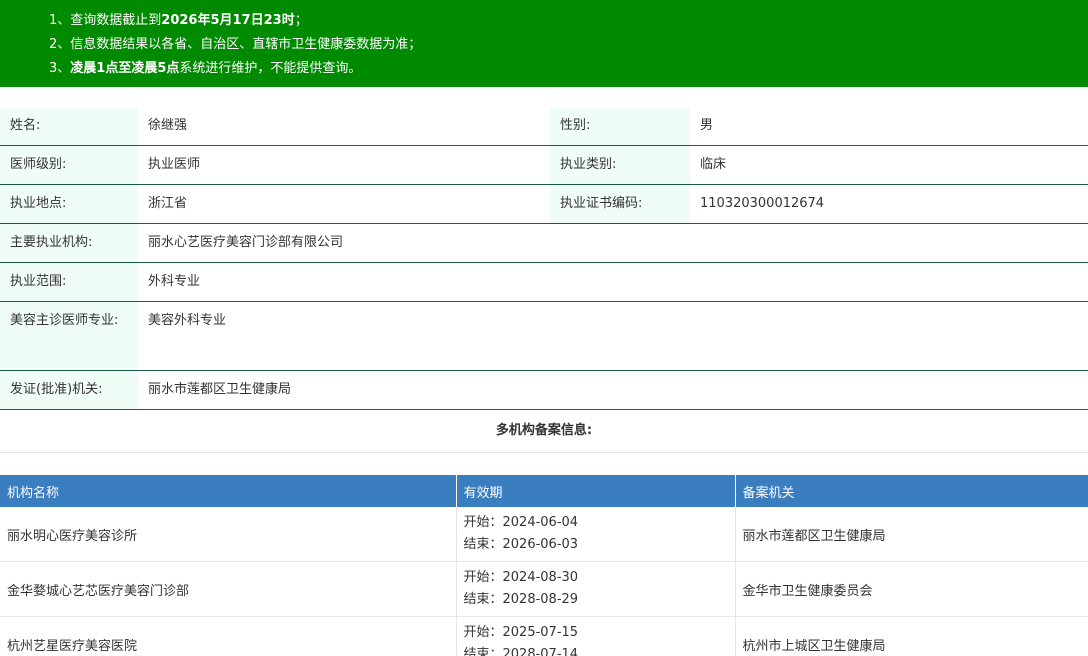 The image size is (1088, 656). What do you see at coordinates (301, 20) in the screenshot?
I see `notice-line-1-suffix: ；` at bounding box center [301, 20].